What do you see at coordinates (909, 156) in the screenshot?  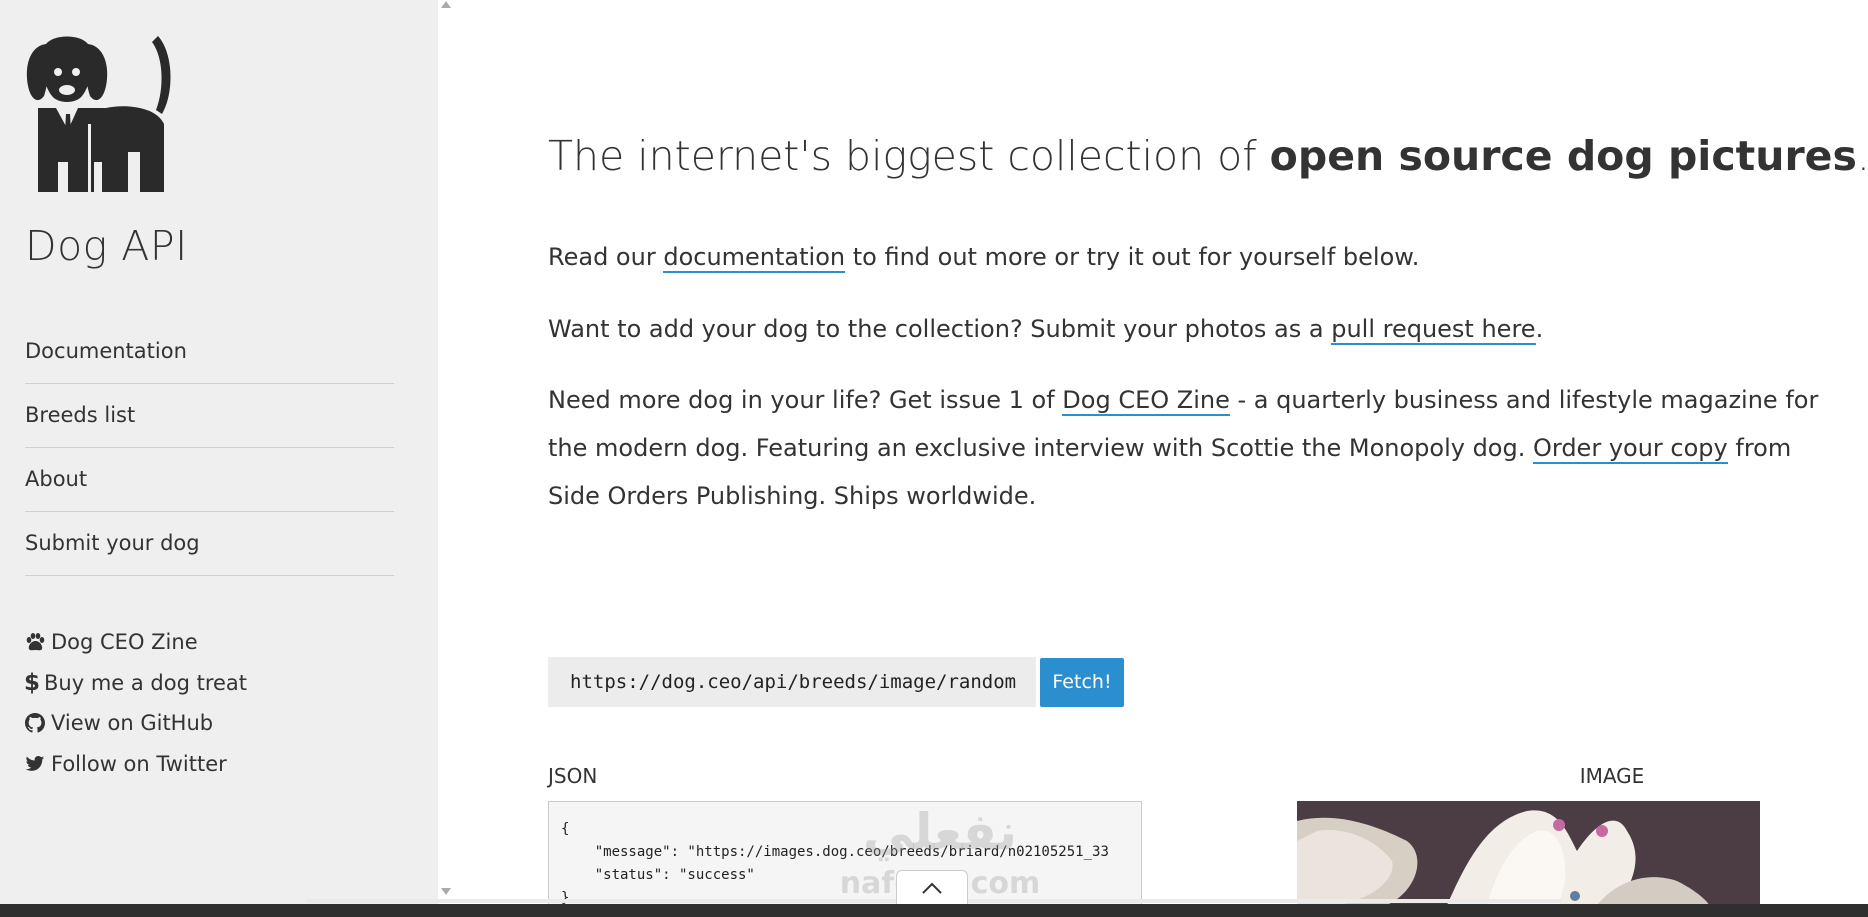 I see `headline-text: The internet's biggest collection of` at bounding box center [909, 156].